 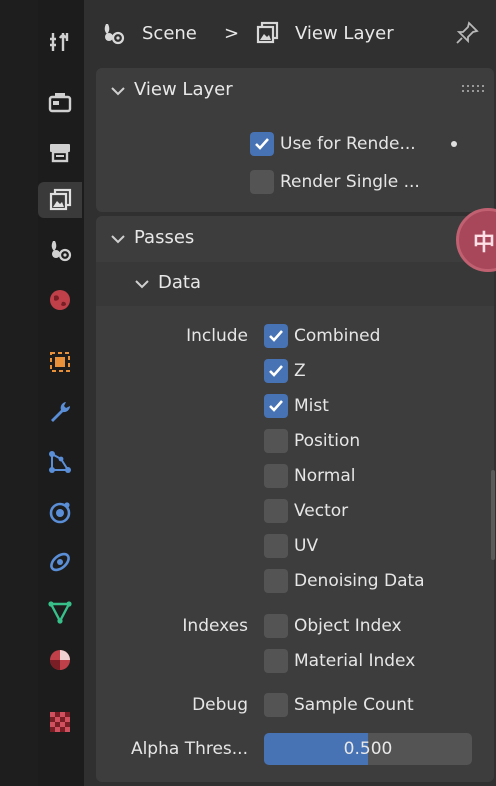 I want to click on combined-checkbox, so click(x=276, y=336).